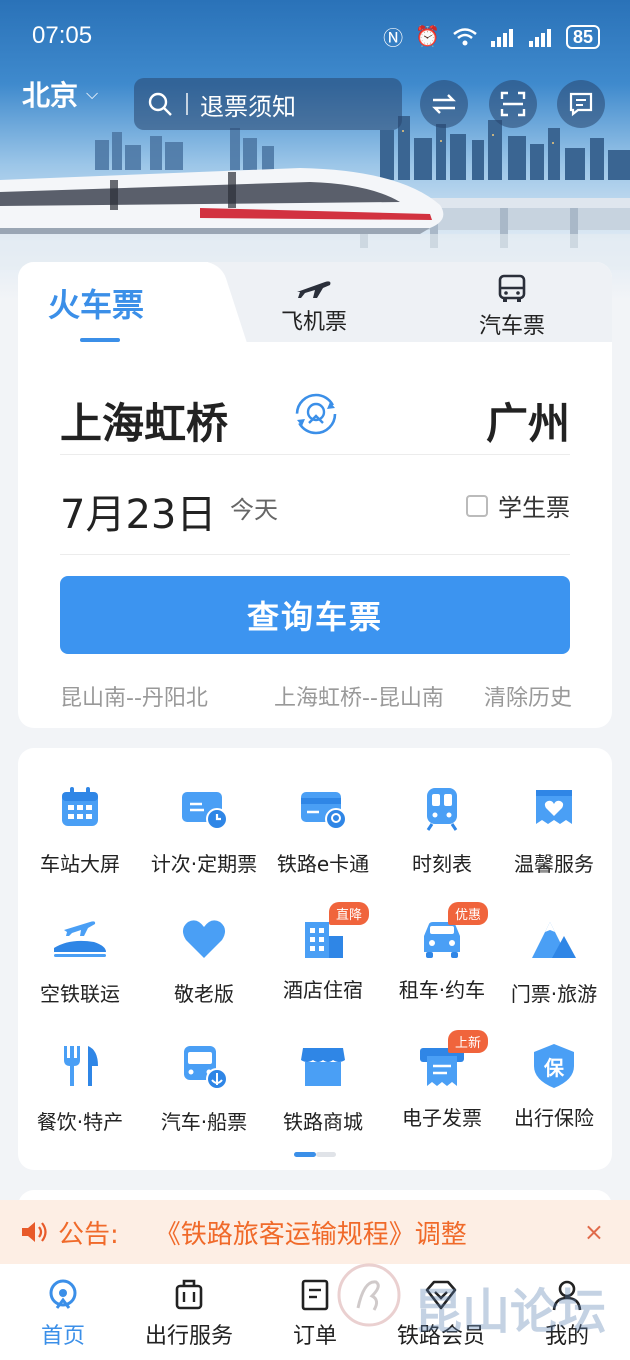 This screenshot has height=1360, width=630. What do you see at coordinates (314, 289) in the screenshot?
I see `plane-icon` at bounding box center [314, 289].